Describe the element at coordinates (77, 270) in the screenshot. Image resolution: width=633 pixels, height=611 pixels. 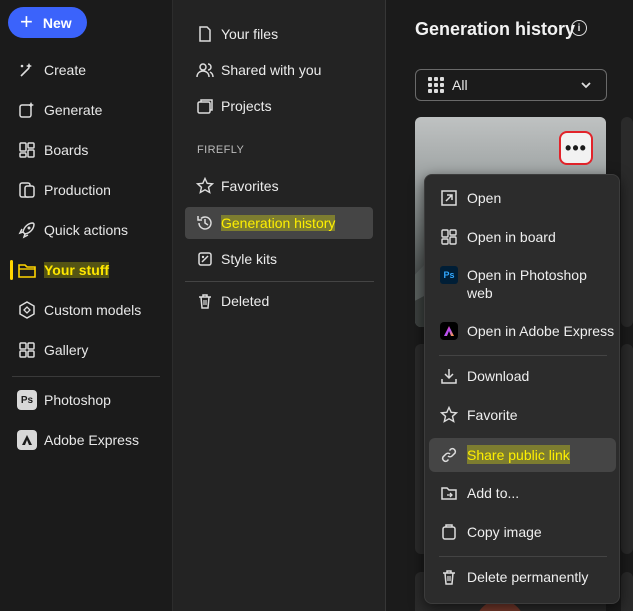
I see `nav-item-label: Your stuff` at that location.